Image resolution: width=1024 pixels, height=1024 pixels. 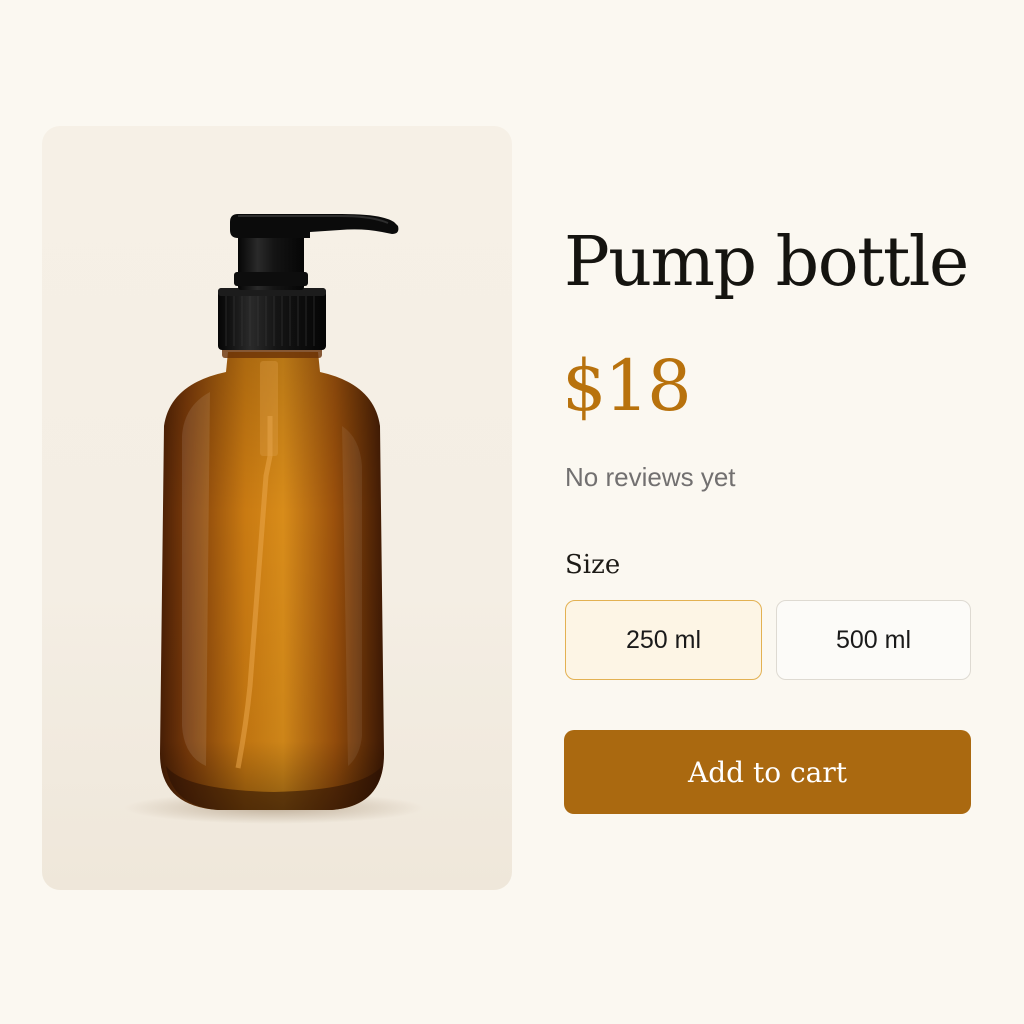 I want to click on size-option-500ml: 500 ml, so click(x=873, y=640).